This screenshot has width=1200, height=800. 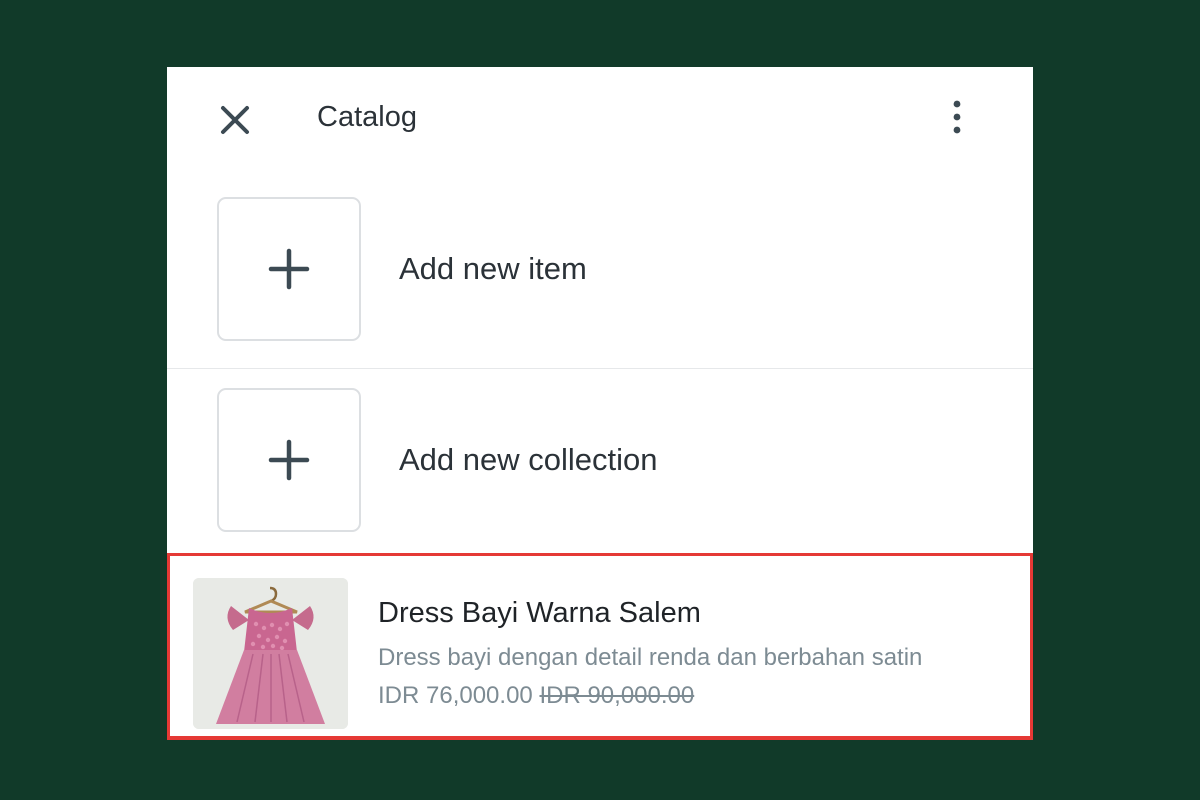 I want to click on add-new-item-label: Add new item, so click(x=493, y=268).